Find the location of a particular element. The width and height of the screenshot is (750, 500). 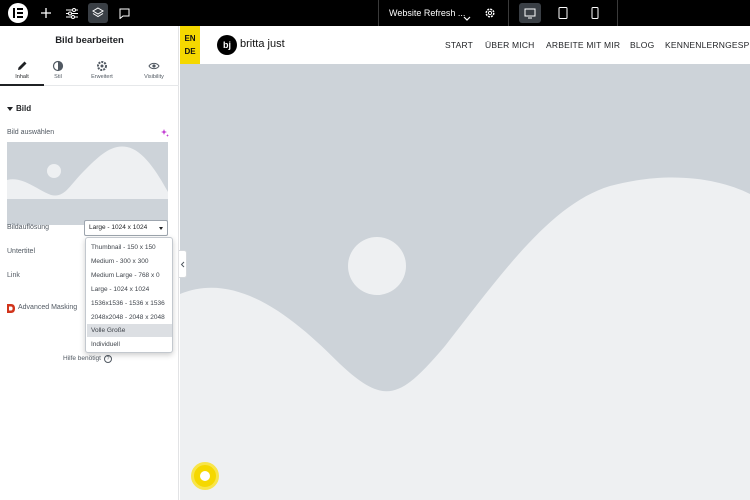

help-link: Hilfe benötigt is located at coordinates (82, 358).